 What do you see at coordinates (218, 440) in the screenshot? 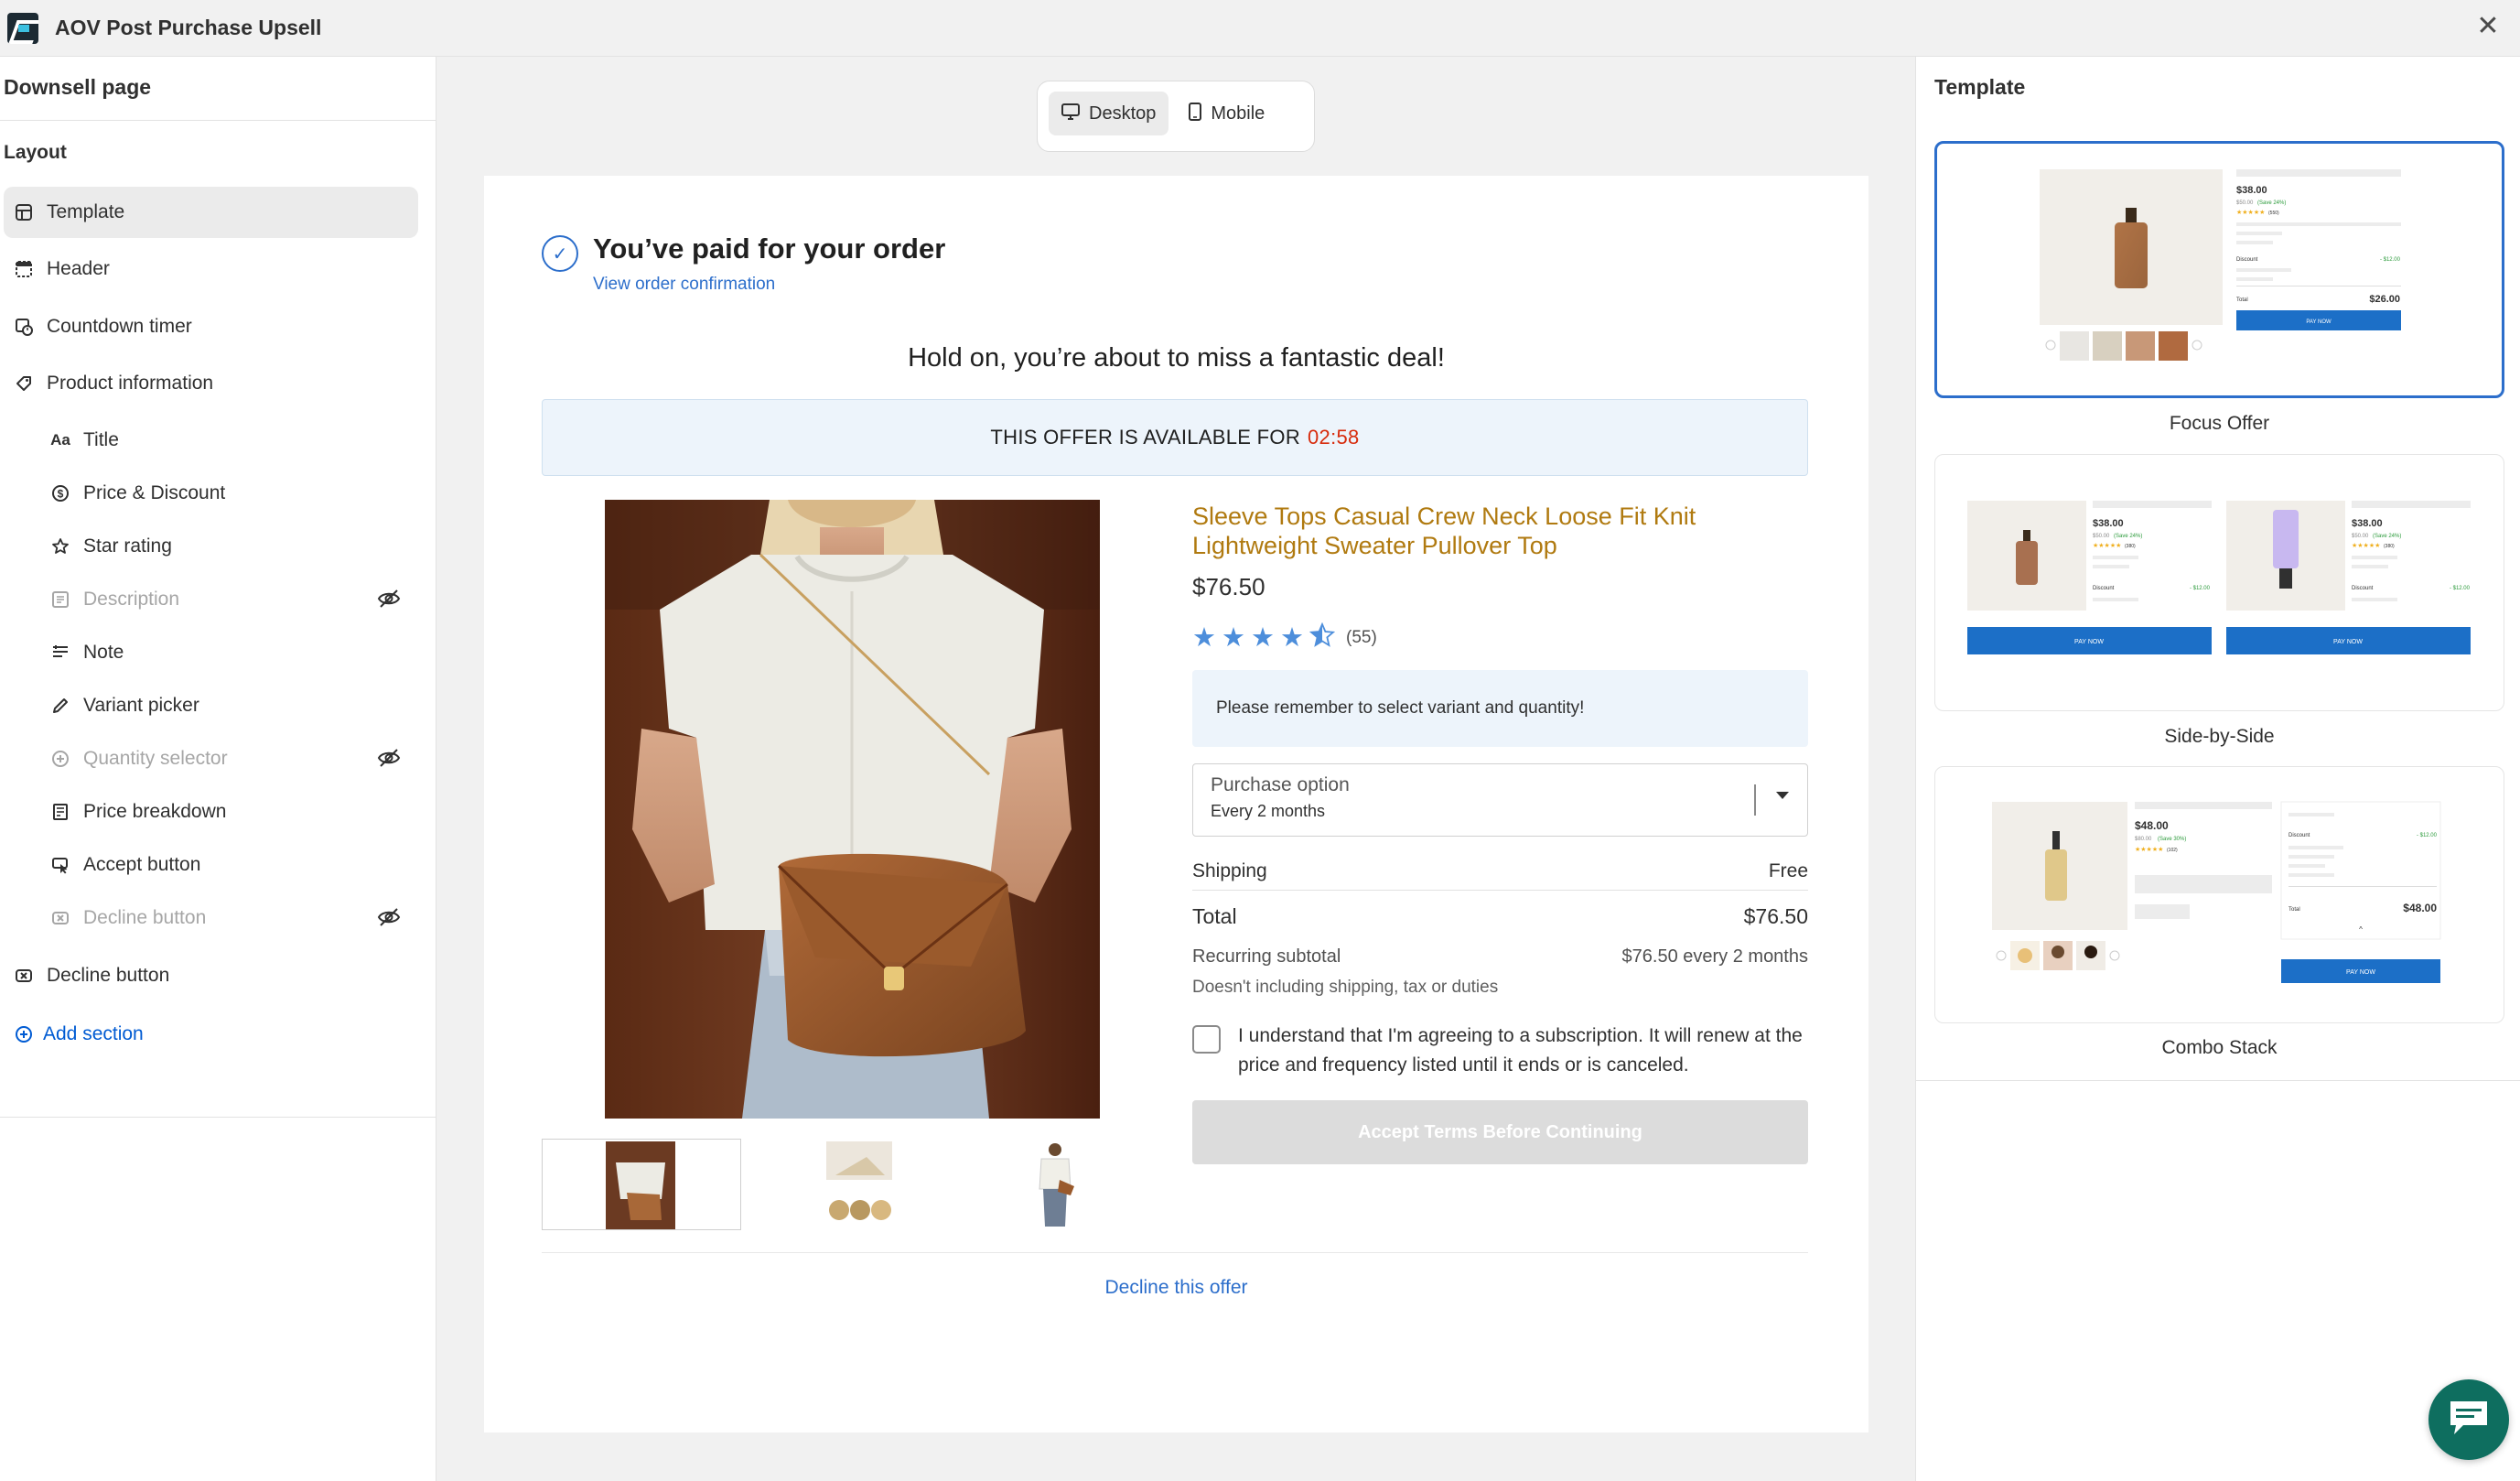
I see `sidebar-item-title: Aa Title` at bounding box center [218, 440].